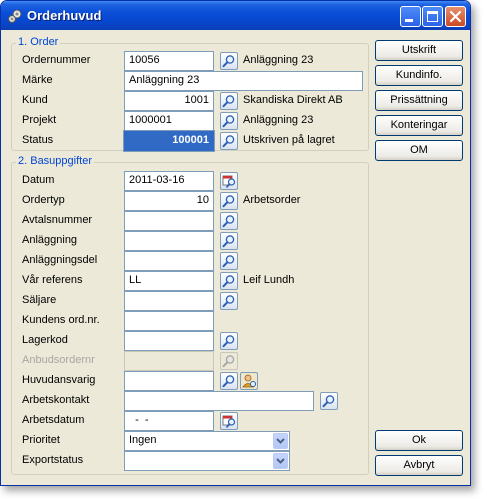 This screenshot has width=487, height=499. I want to click on maximize-button, so click(432, 16).